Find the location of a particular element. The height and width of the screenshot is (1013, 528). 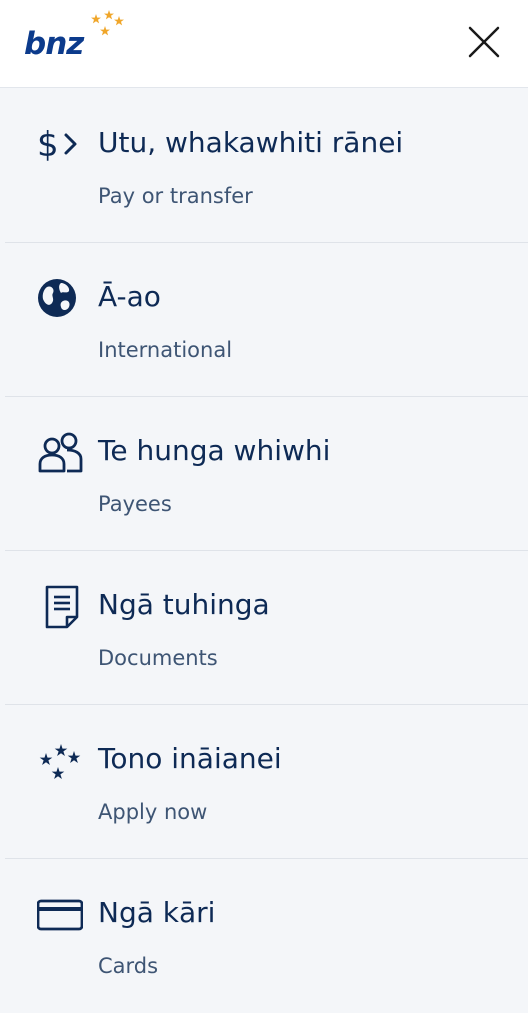

menu-item-subtitle: Documents is located at coordinates (158, 658).